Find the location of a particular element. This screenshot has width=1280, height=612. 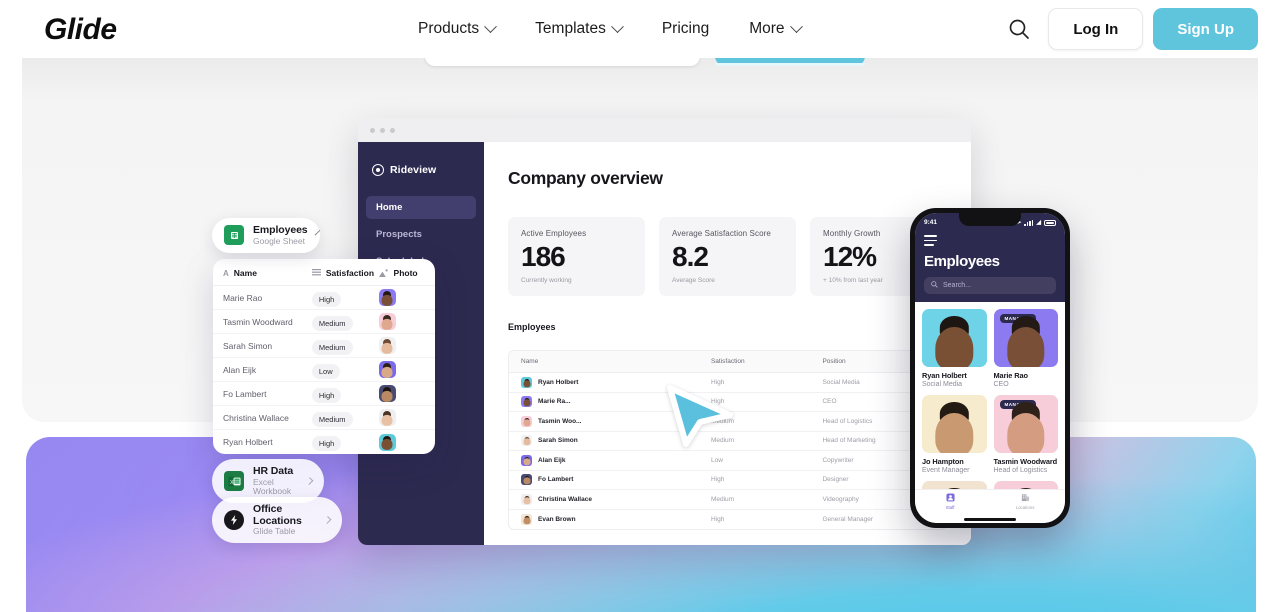

svg-text: X is located at coordinates (232, 483).